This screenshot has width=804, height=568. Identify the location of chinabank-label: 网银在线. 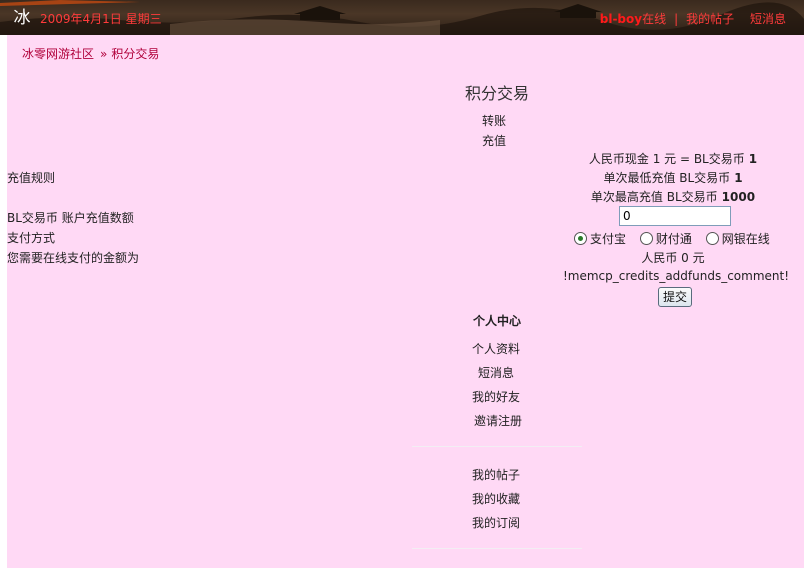
(745, 239).